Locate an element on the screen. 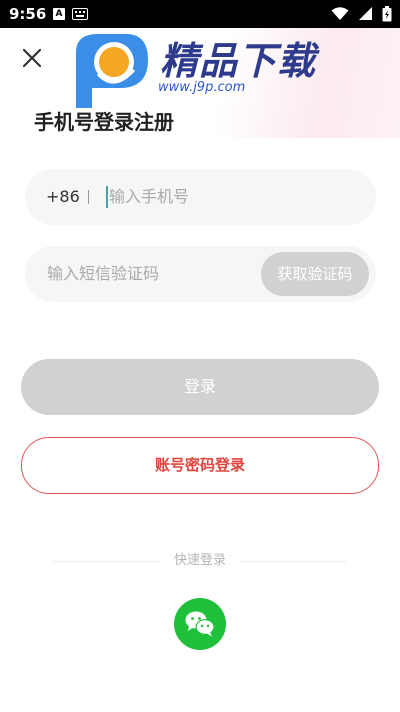 This screenshot has width=400, height=712. text-caret is located at coordinates (107, 197).